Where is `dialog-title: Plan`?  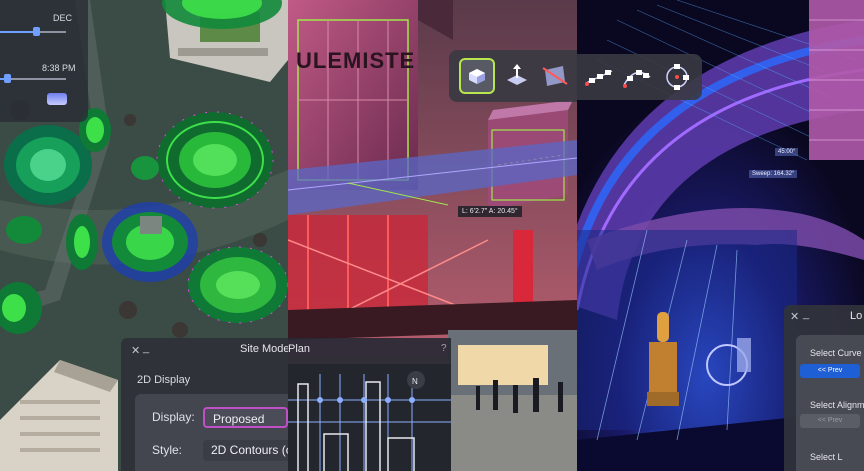 dialog-title: Plan is located at coordinates (299, 349).